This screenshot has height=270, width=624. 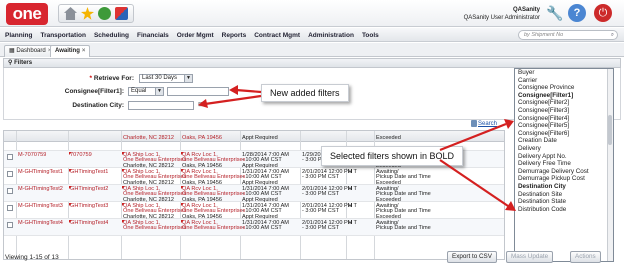 What do you see at coordinates (70, 13) in the screenshot?
I see `home-icon` at bounding box center [70, 13].